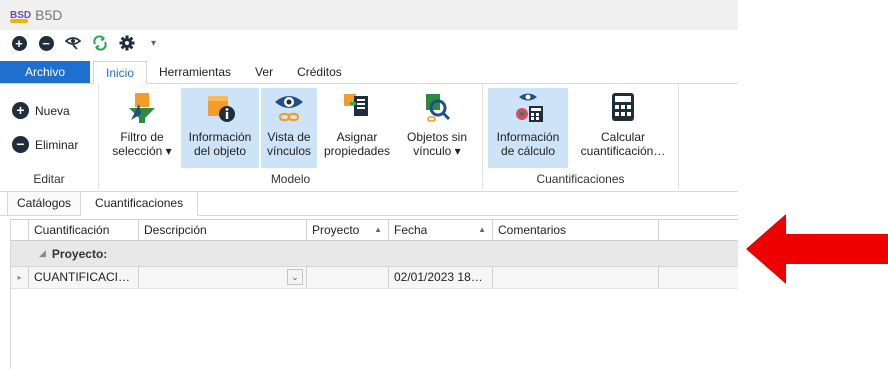 The width and height of the screenshot is (888, 370). I want to click on objetos-sin-vinculo-button: Objetos sin vínculo ▾, so click(437, 128).